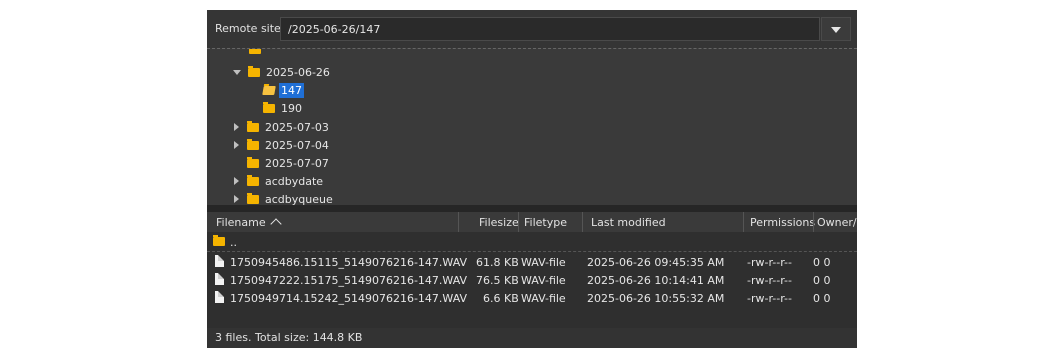 The width and height of the screenshot is (1051, 352). I want to click on tree-item-label: acdbyqueue, so click(299, 199).